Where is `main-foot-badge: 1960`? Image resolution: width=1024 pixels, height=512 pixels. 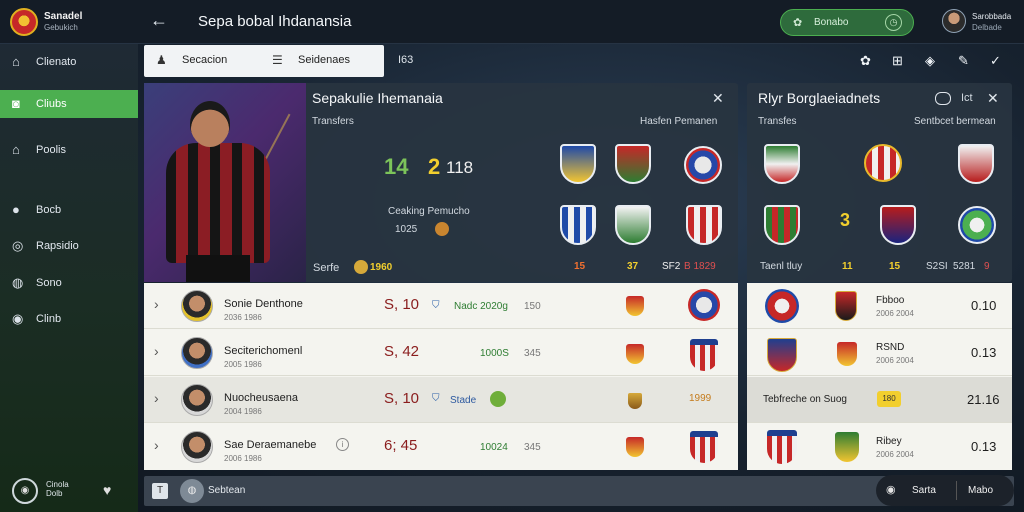 main-foot-badge: 1960 is located at coordinates (381, 267).